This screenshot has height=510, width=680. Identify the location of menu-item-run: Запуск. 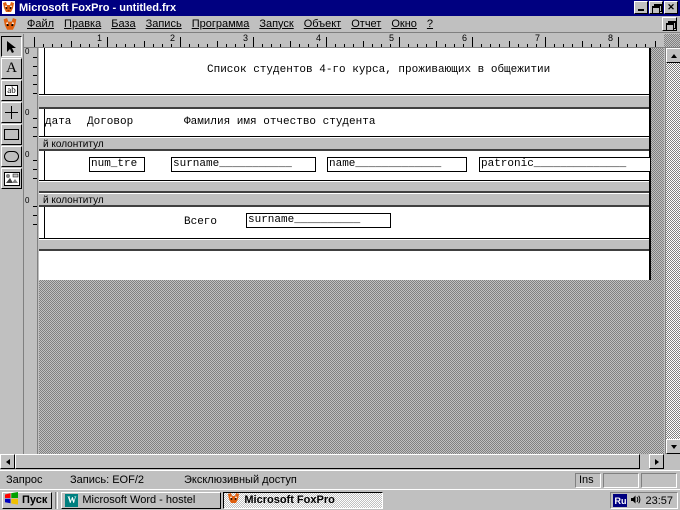
(276, 24).